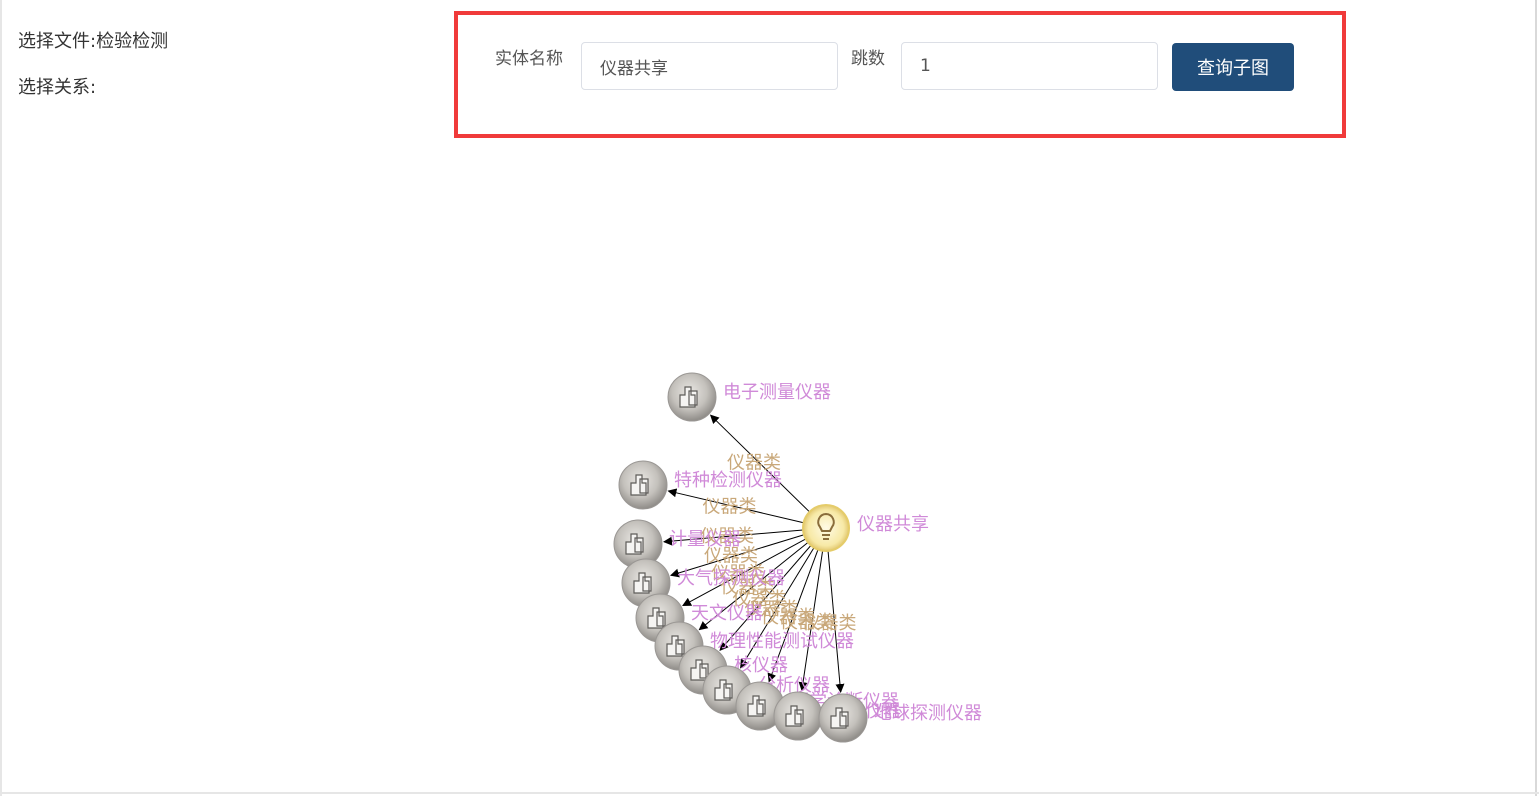  Describe the element at coordinates (777, 392) in the screenshot. I see `graph-node-label: 电子测量仪器` at that location.